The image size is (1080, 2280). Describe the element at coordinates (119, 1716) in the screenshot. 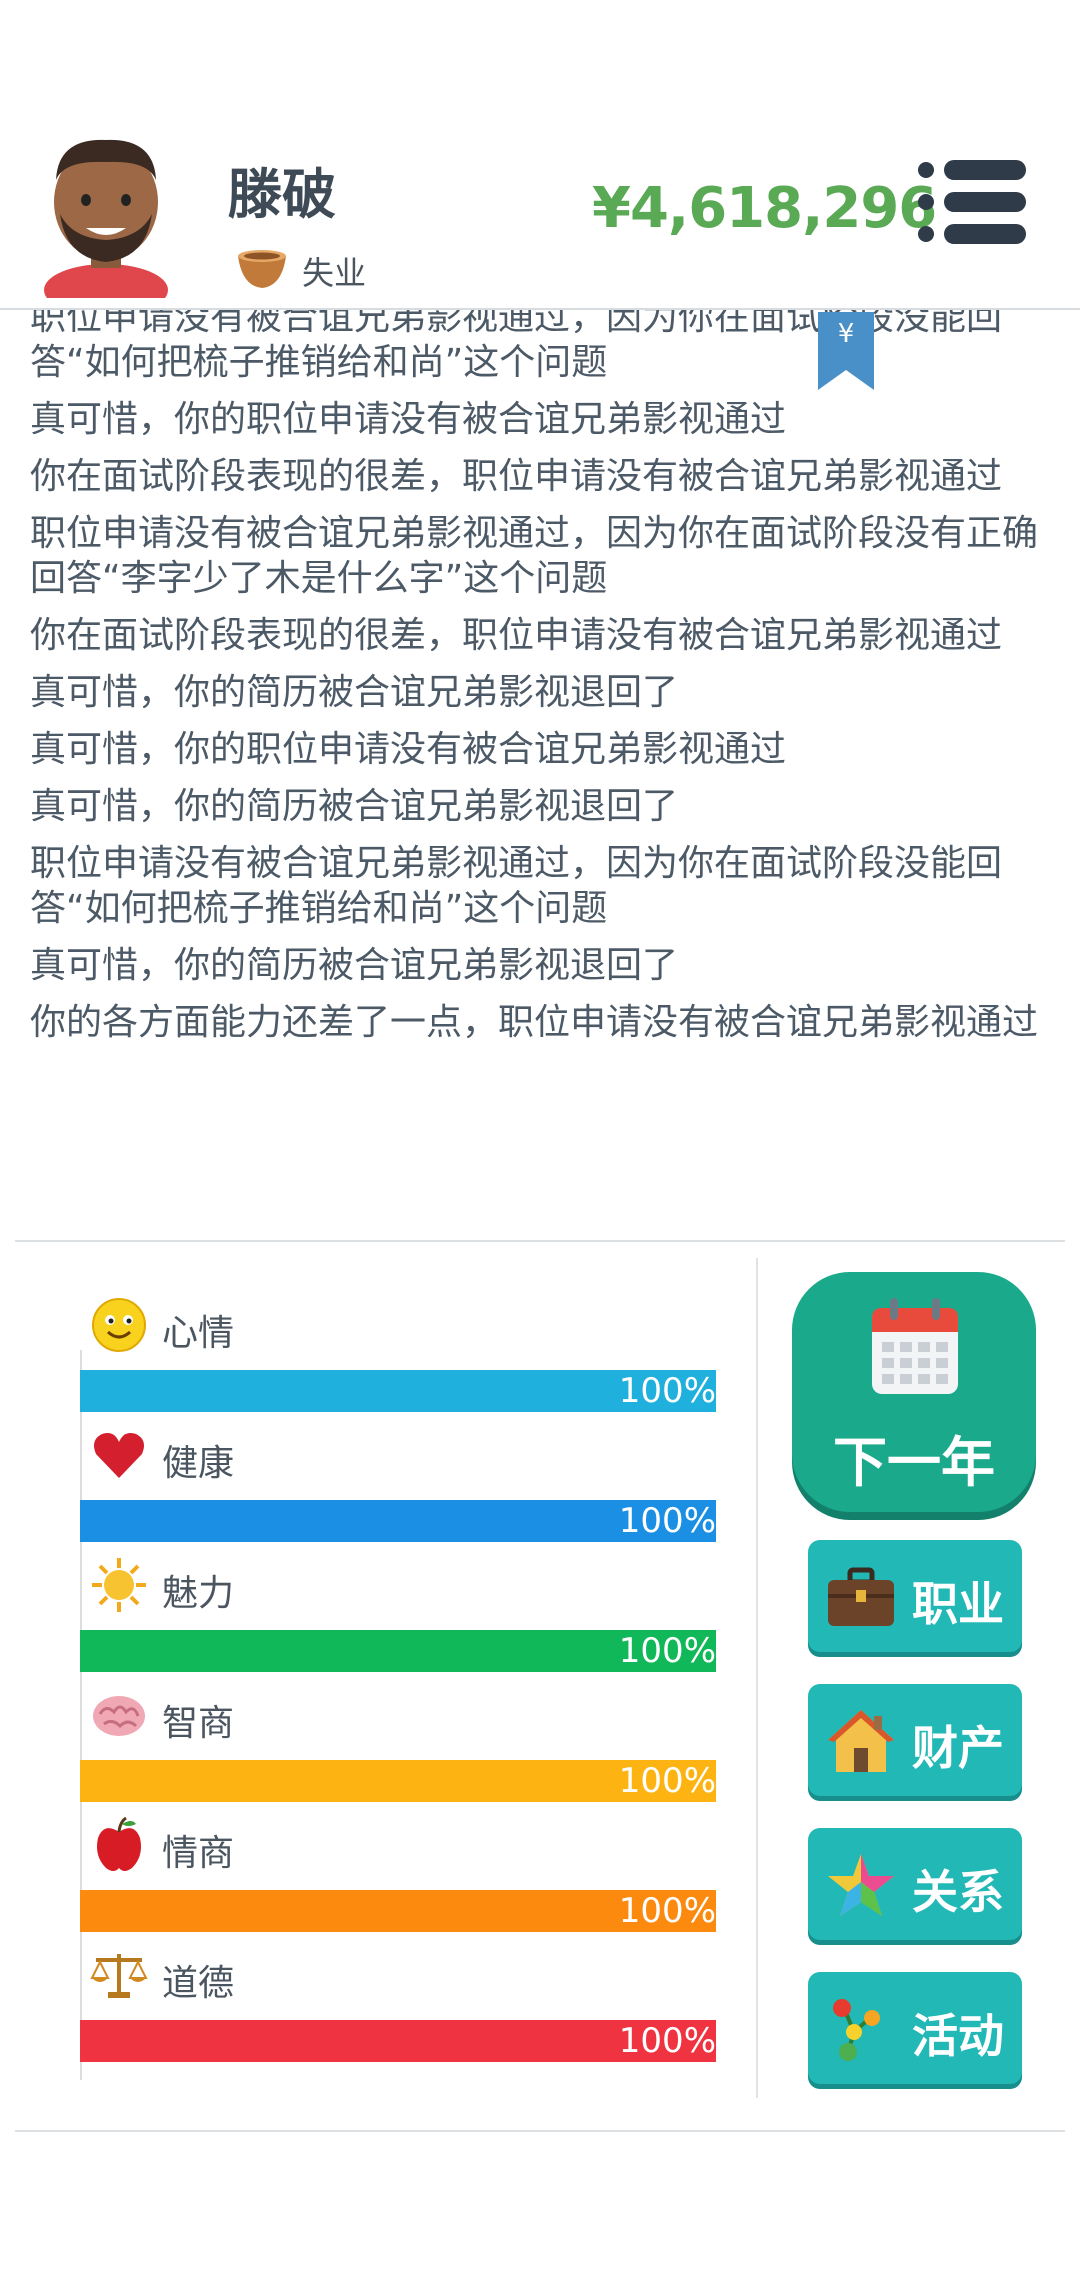

I see `brain-icon` at that location.